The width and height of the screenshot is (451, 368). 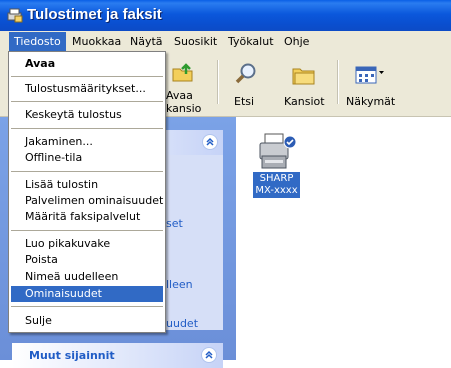 I want to click on open-folder-label-2: kansio, so click(x=184, y=108).